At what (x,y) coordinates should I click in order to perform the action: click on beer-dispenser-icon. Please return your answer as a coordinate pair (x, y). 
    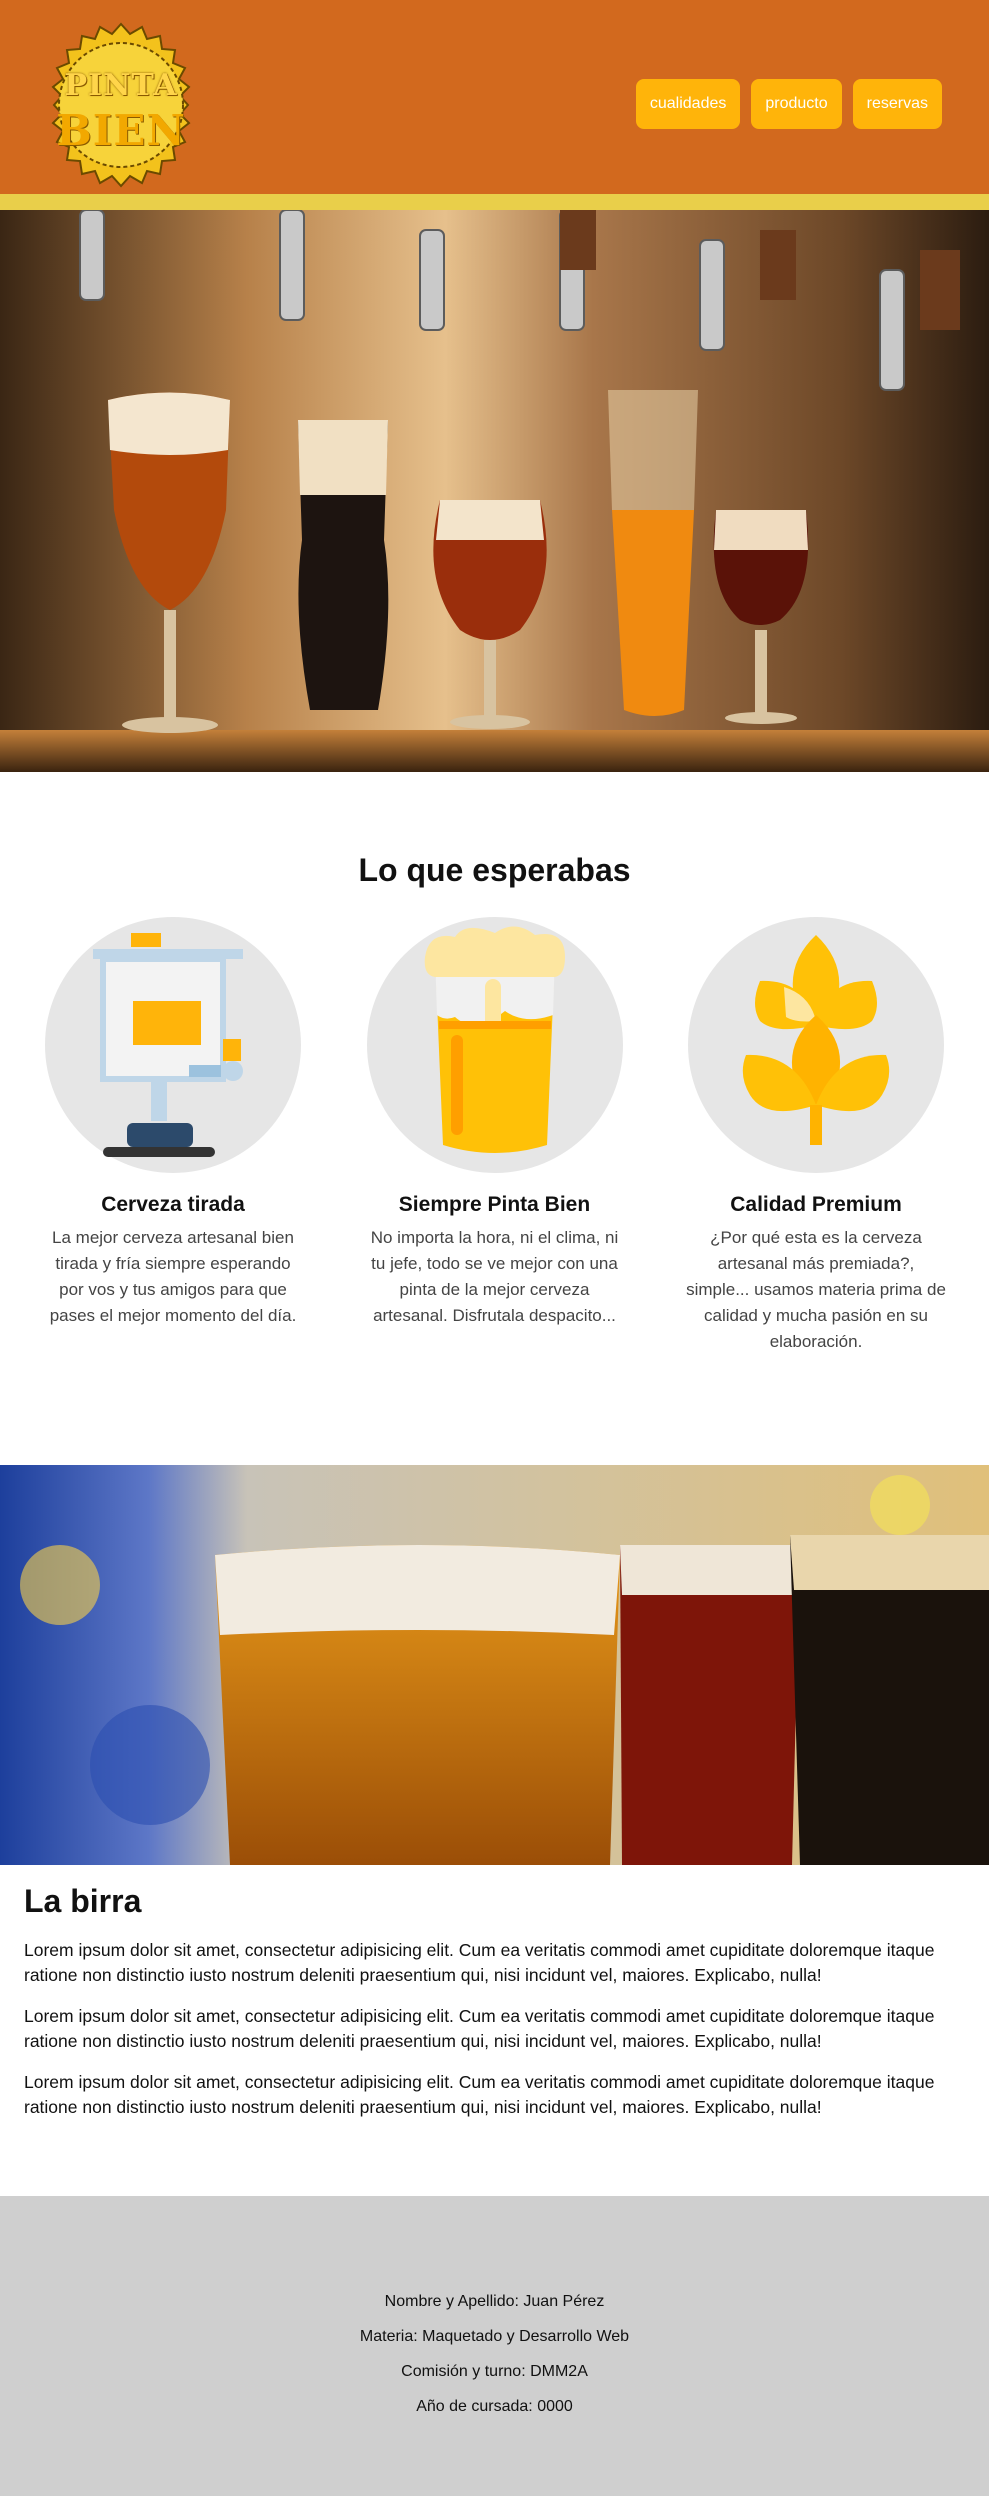
    Looking at the image, I should click on (168, 1045).